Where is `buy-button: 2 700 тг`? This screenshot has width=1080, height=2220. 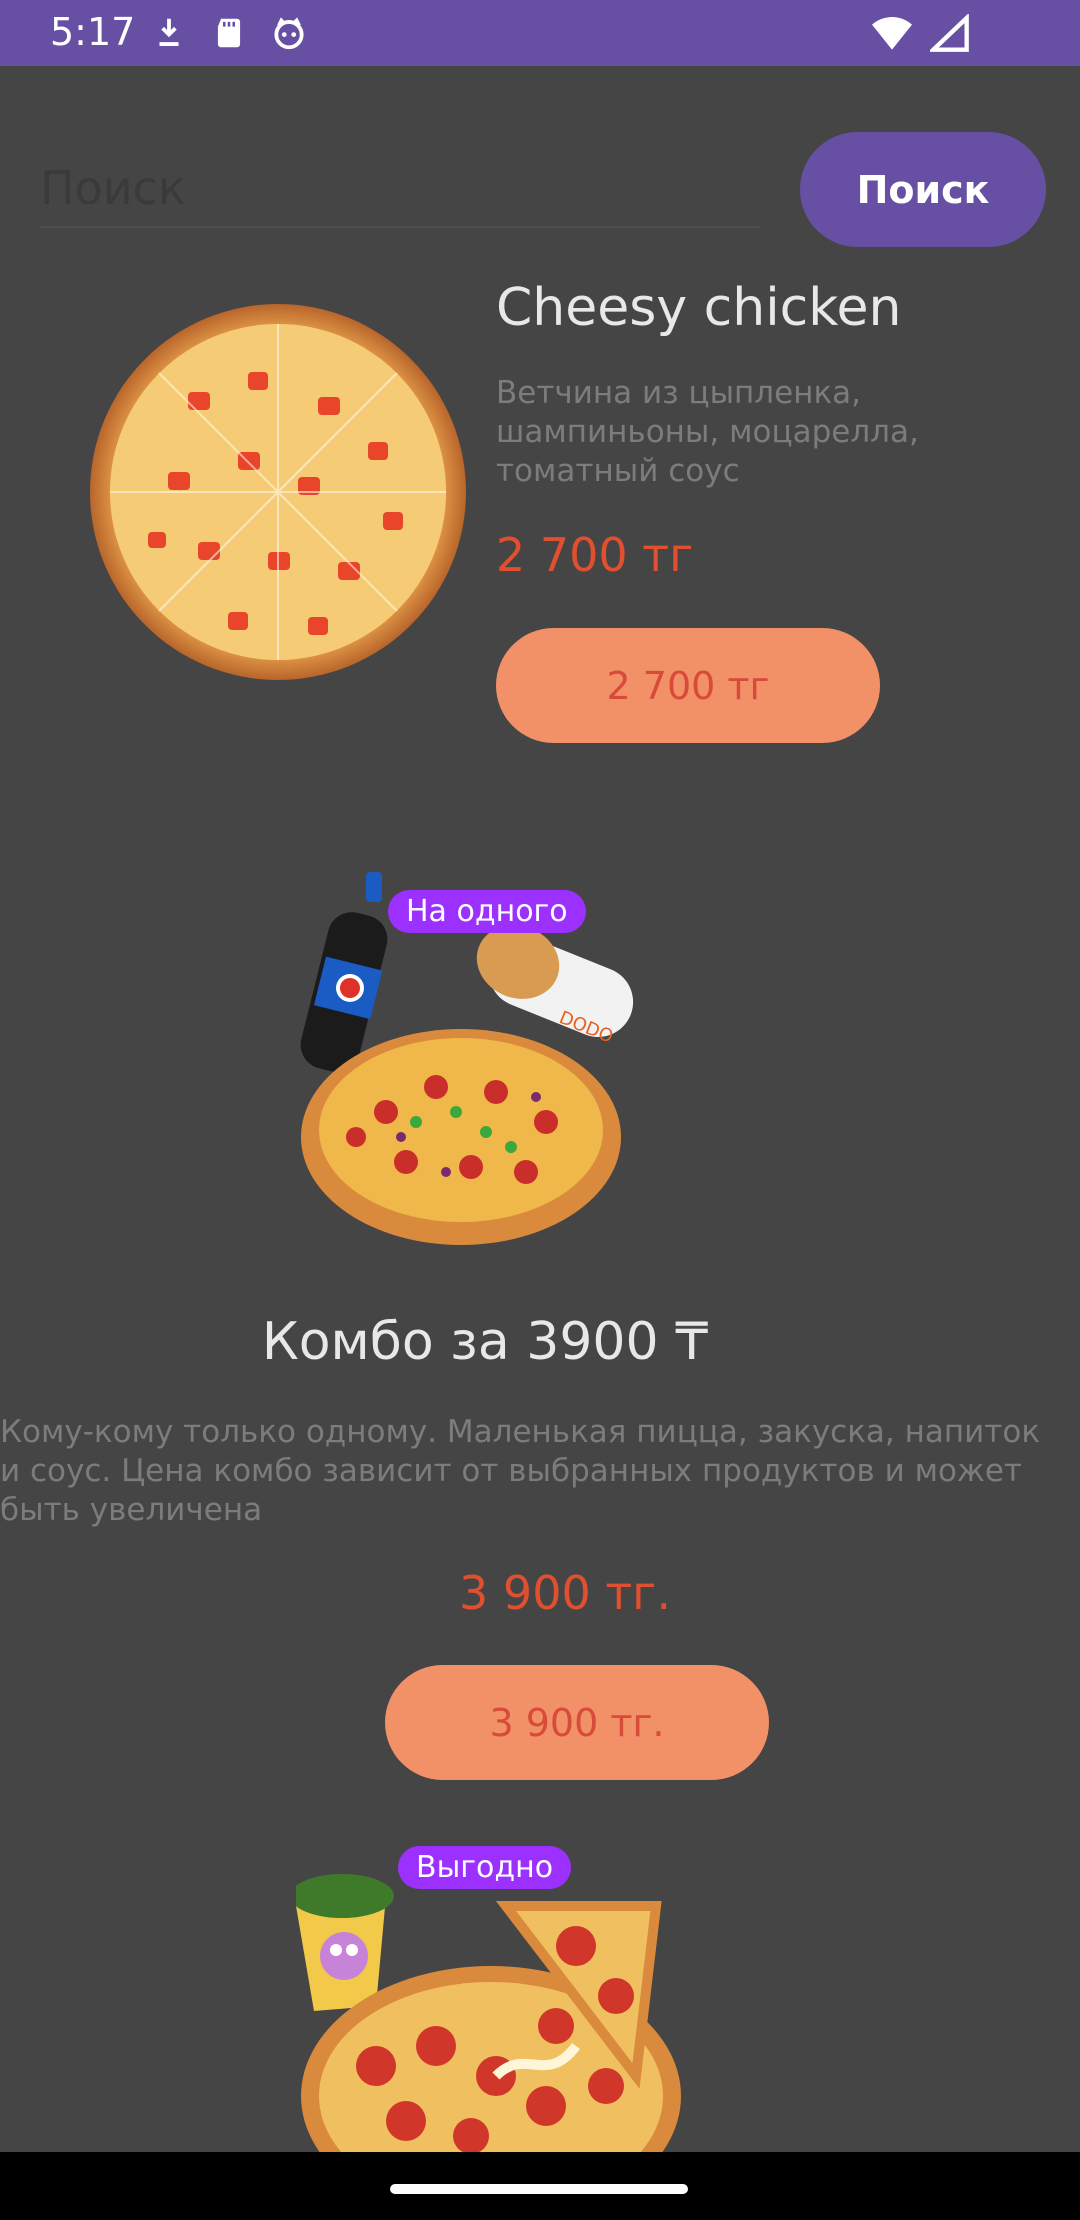
buy-button: 2 700 тг is located at coordinates (688, 685).